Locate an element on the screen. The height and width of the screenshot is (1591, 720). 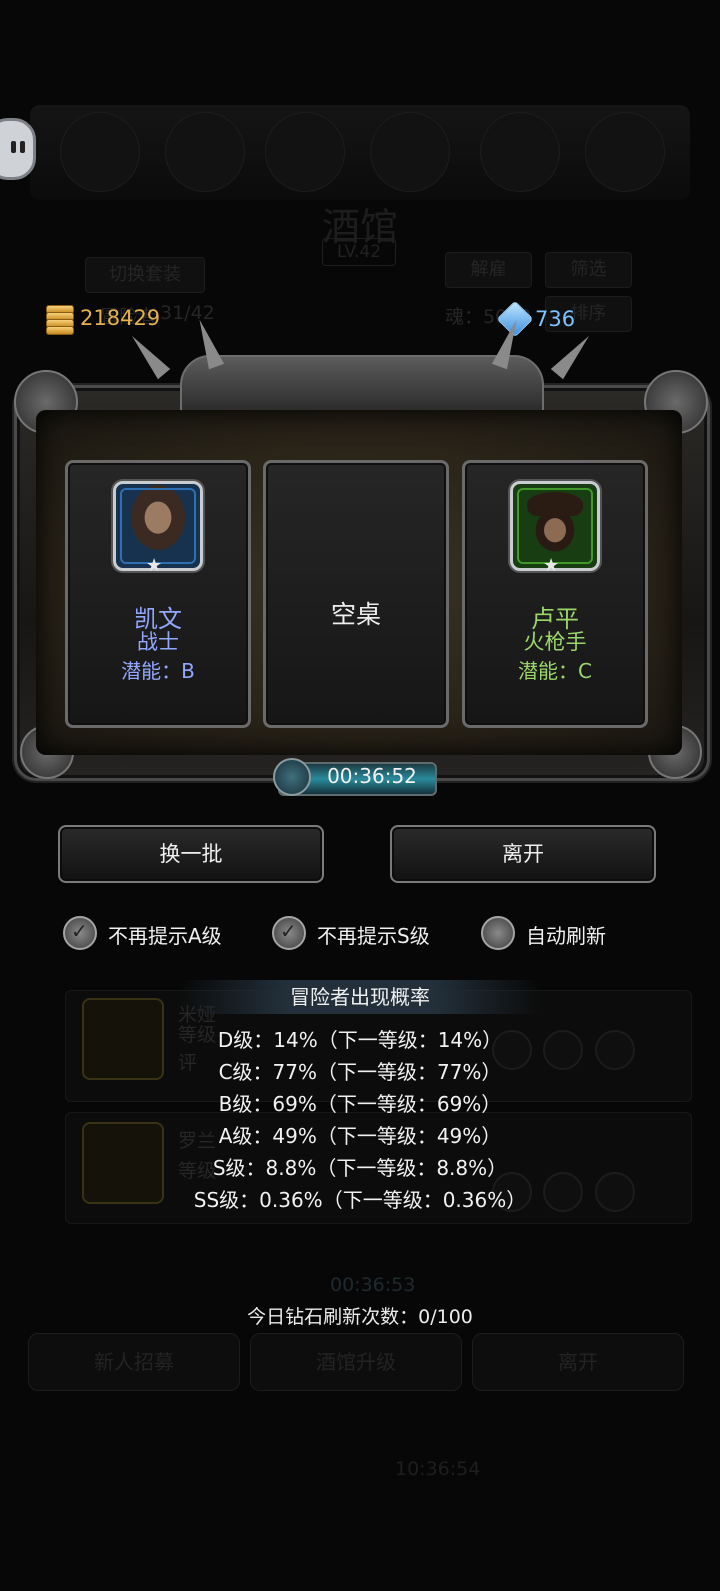
rate-line-d: D级：14%（下一等级：14%） is located at coordinates (360, 1040).